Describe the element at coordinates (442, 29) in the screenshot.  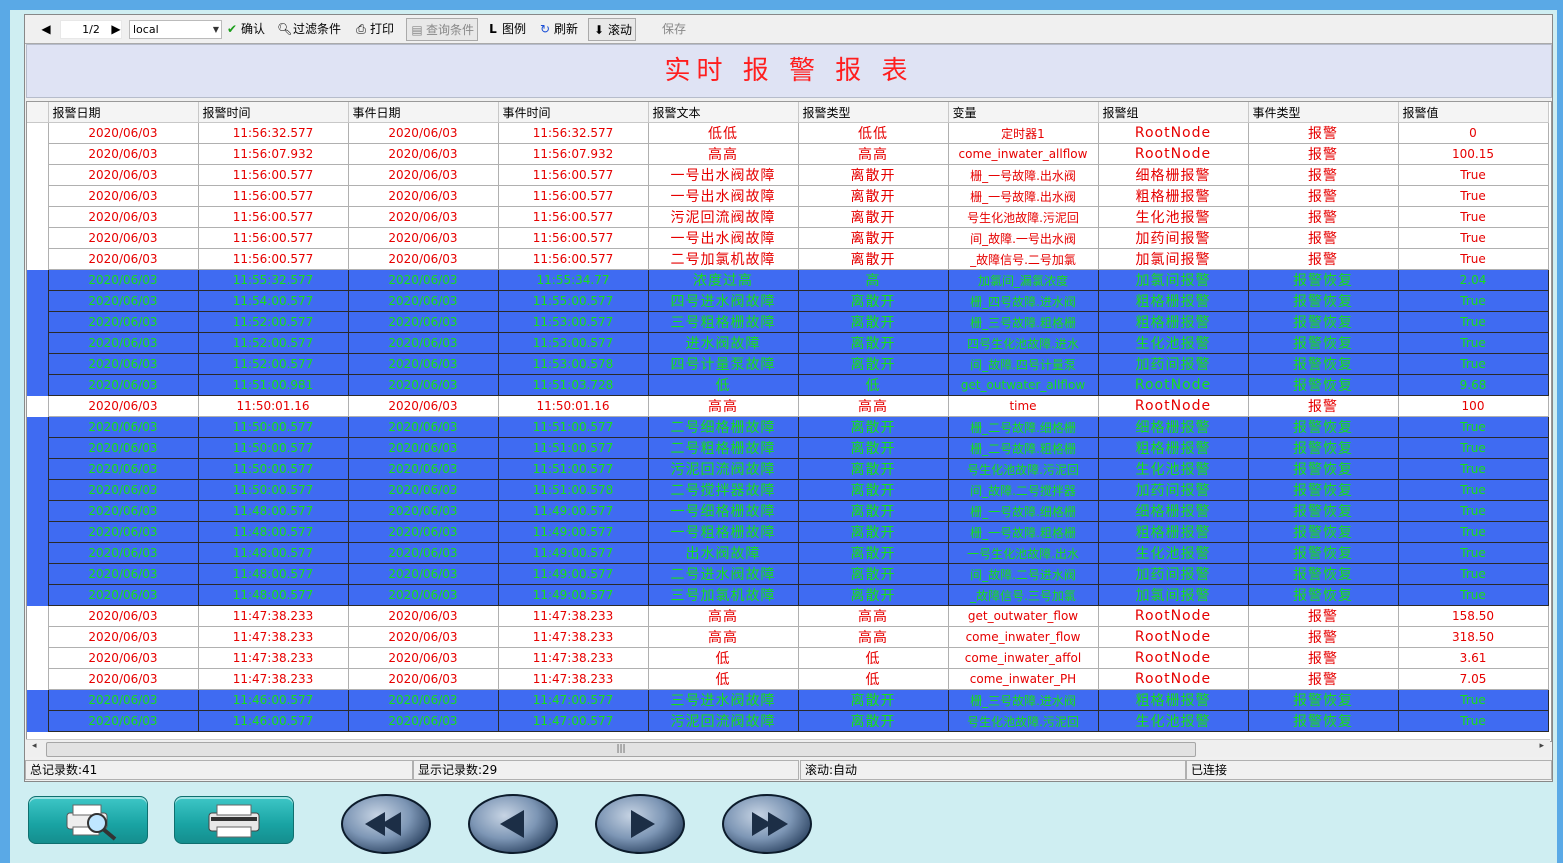
I see `query-button: ▤ 查询条件` at that location.